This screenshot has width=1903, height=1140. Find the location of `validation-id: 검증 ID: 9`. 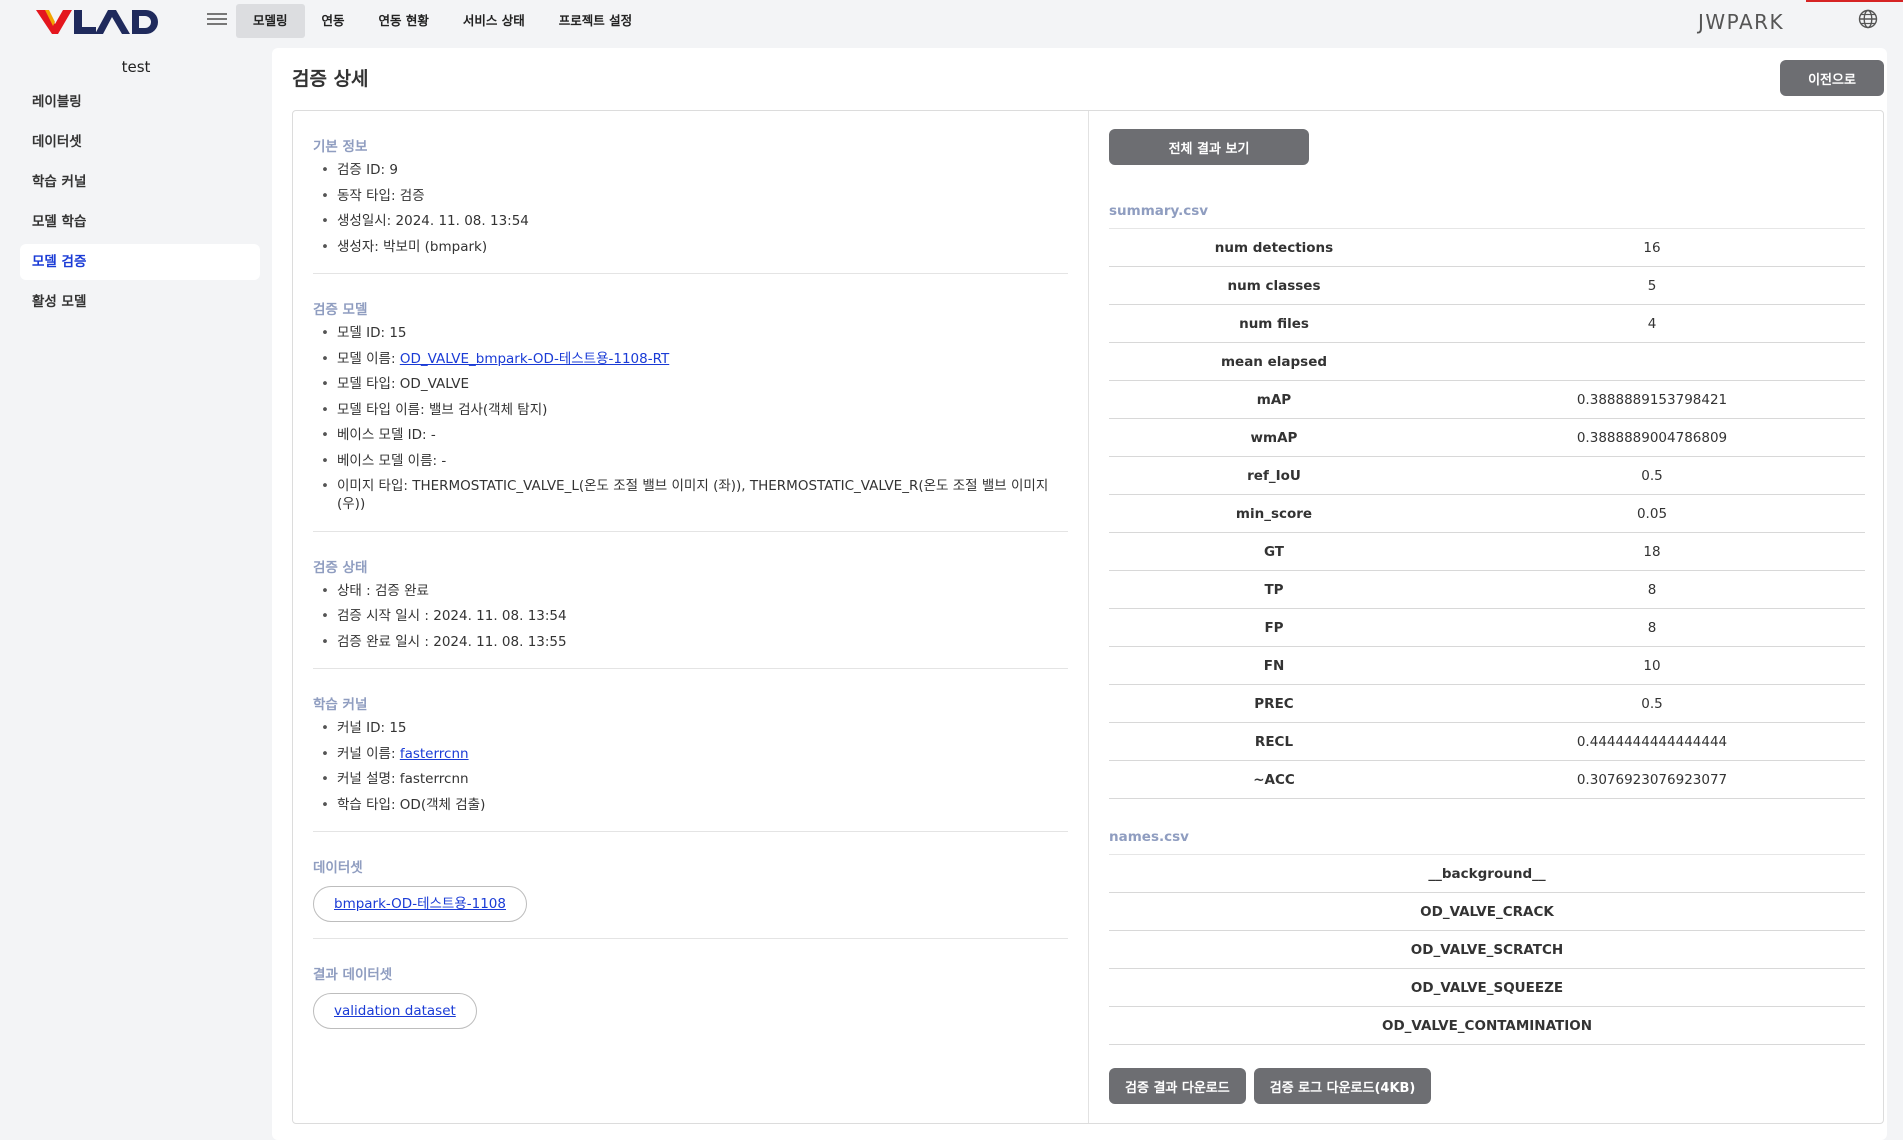

validation-id: 검증 ID: 9 is located at coordinates (690, 170).